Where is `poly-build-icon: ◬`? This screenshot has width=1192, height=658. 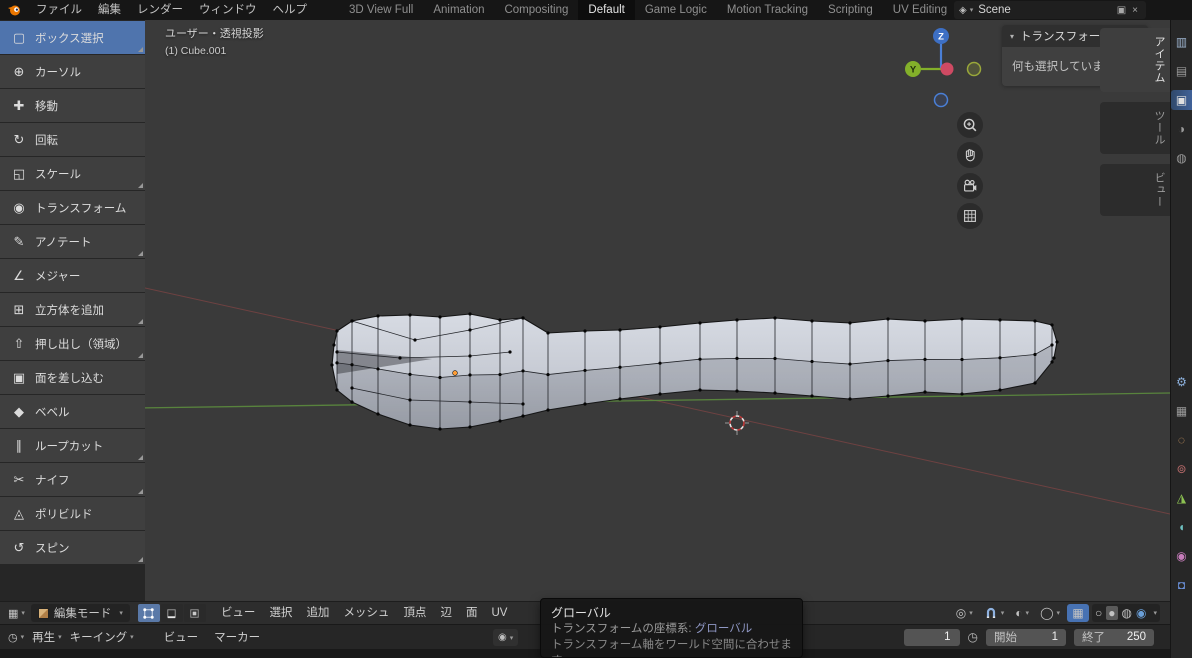
poly-build-icon: ◬ is located at coordinates (19, 513).